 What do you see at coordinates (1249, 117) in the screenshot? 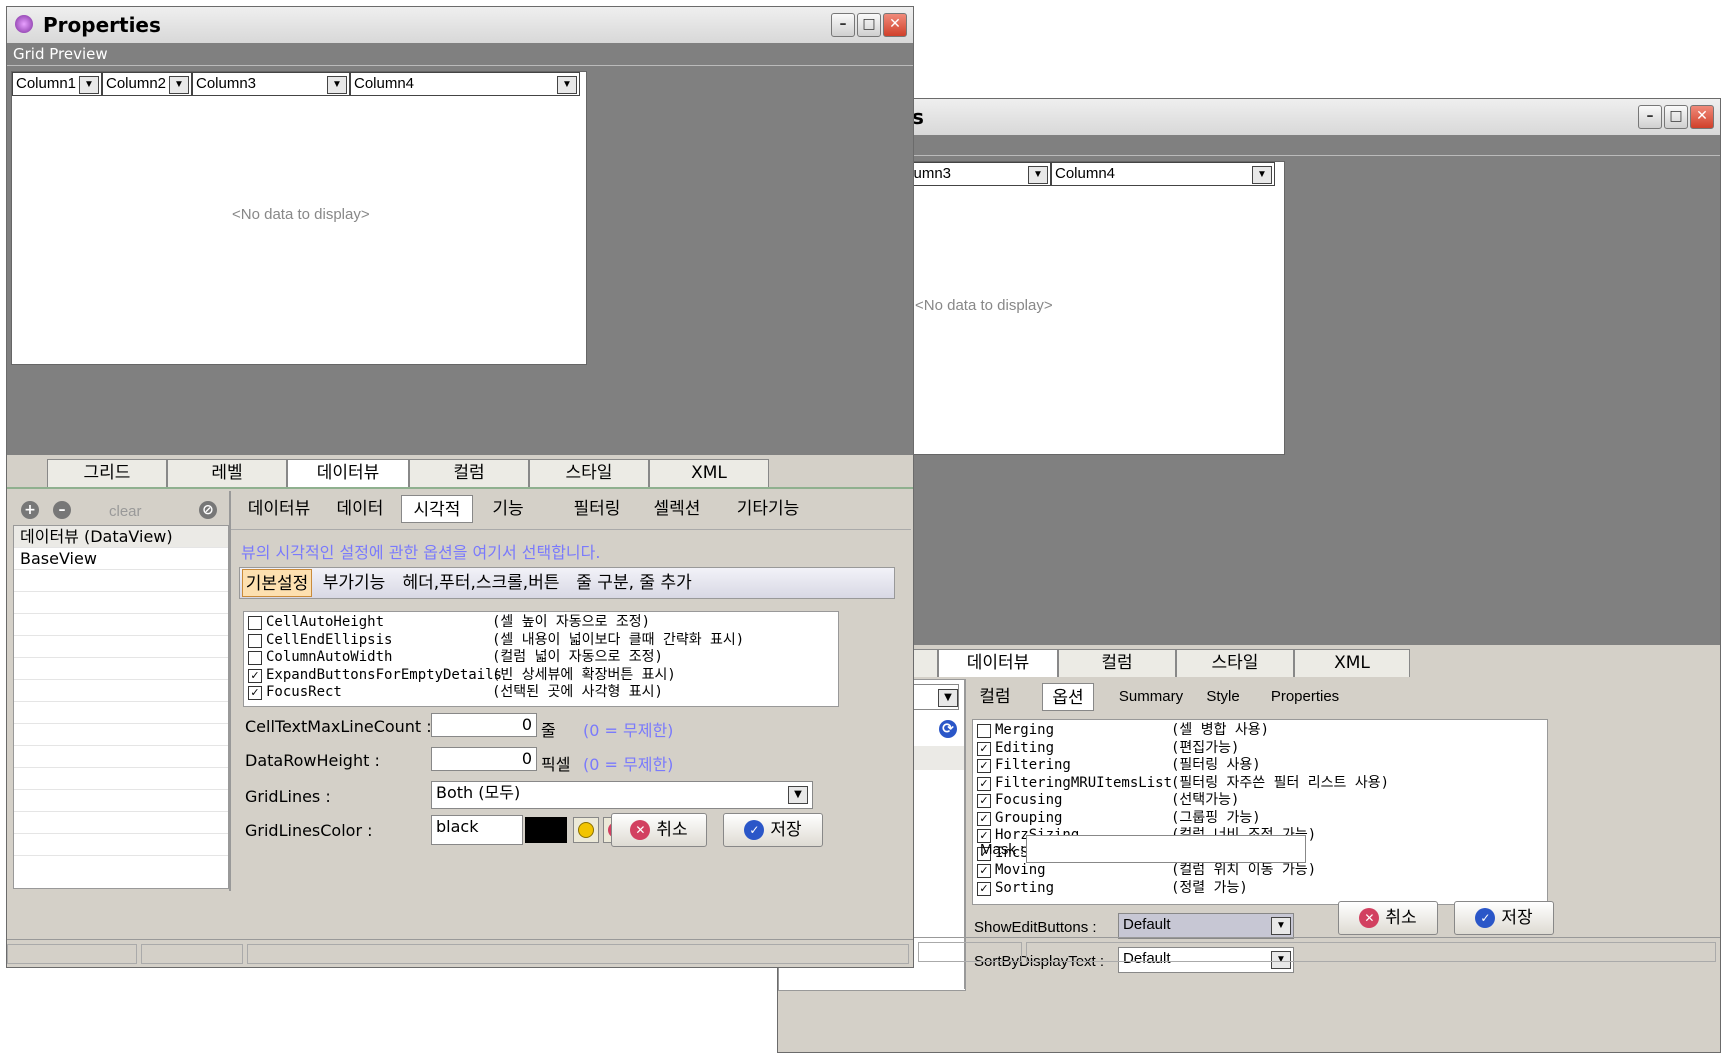
I see `back-titlebar: s – □ ✕` at bounding box center [1249, 117].